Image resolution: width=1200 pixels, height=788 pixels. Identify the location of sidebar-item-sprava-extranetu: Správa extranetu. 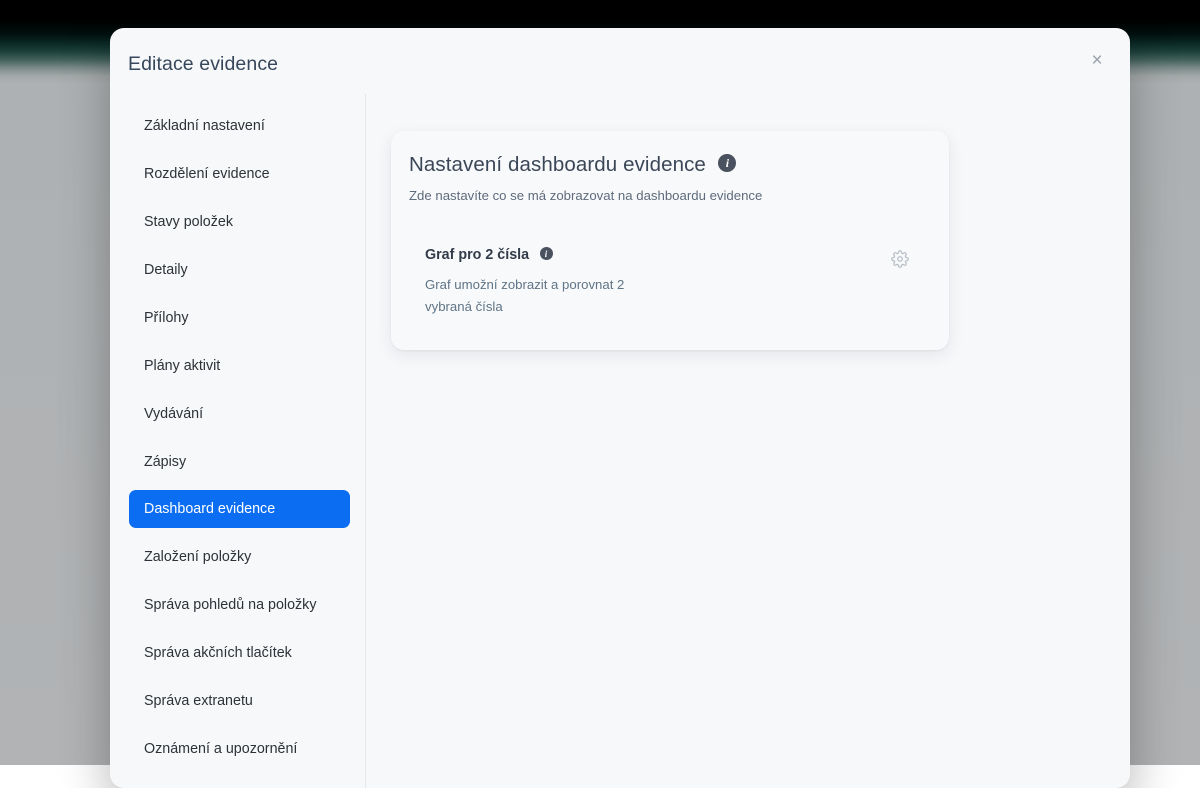
(241, 700).